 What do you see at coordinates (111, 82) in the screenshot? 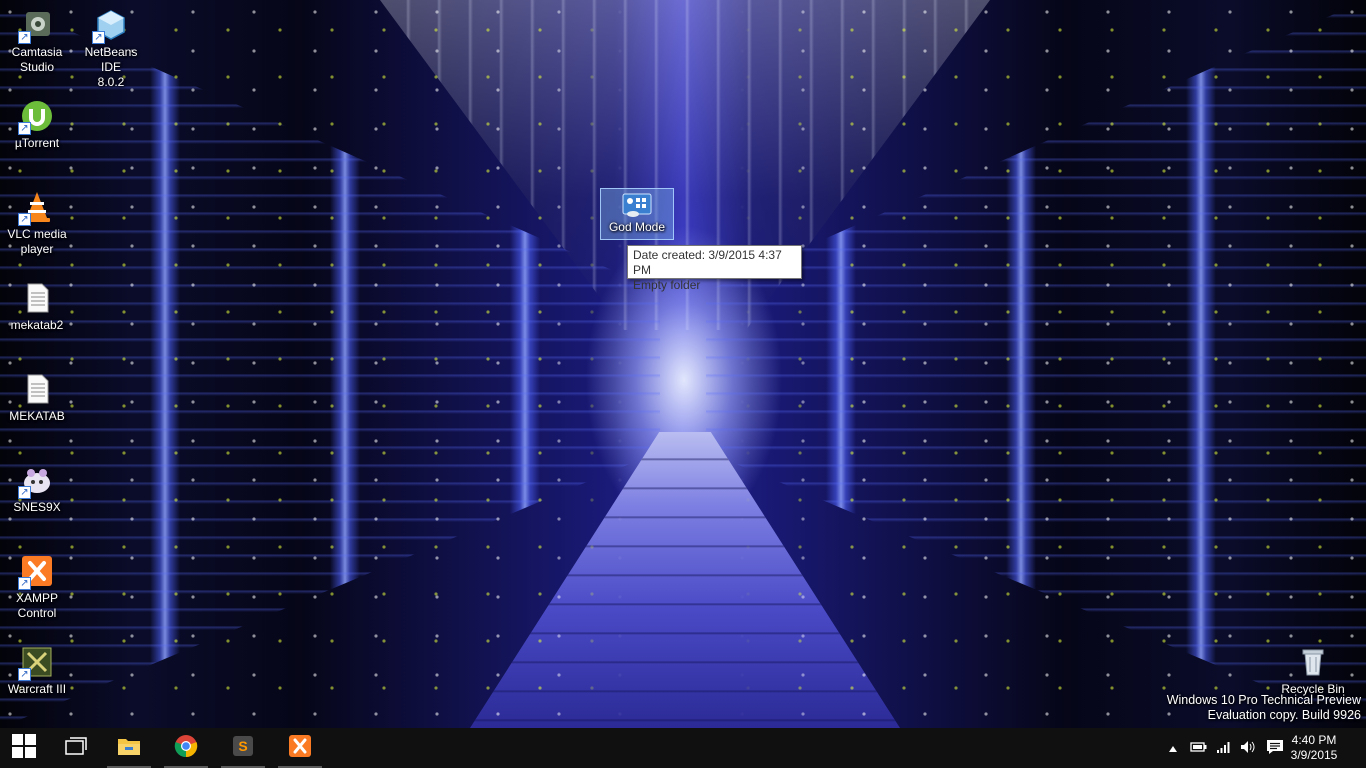
I see `icon-label: 8.0.2` at bounding box center [111, 82].